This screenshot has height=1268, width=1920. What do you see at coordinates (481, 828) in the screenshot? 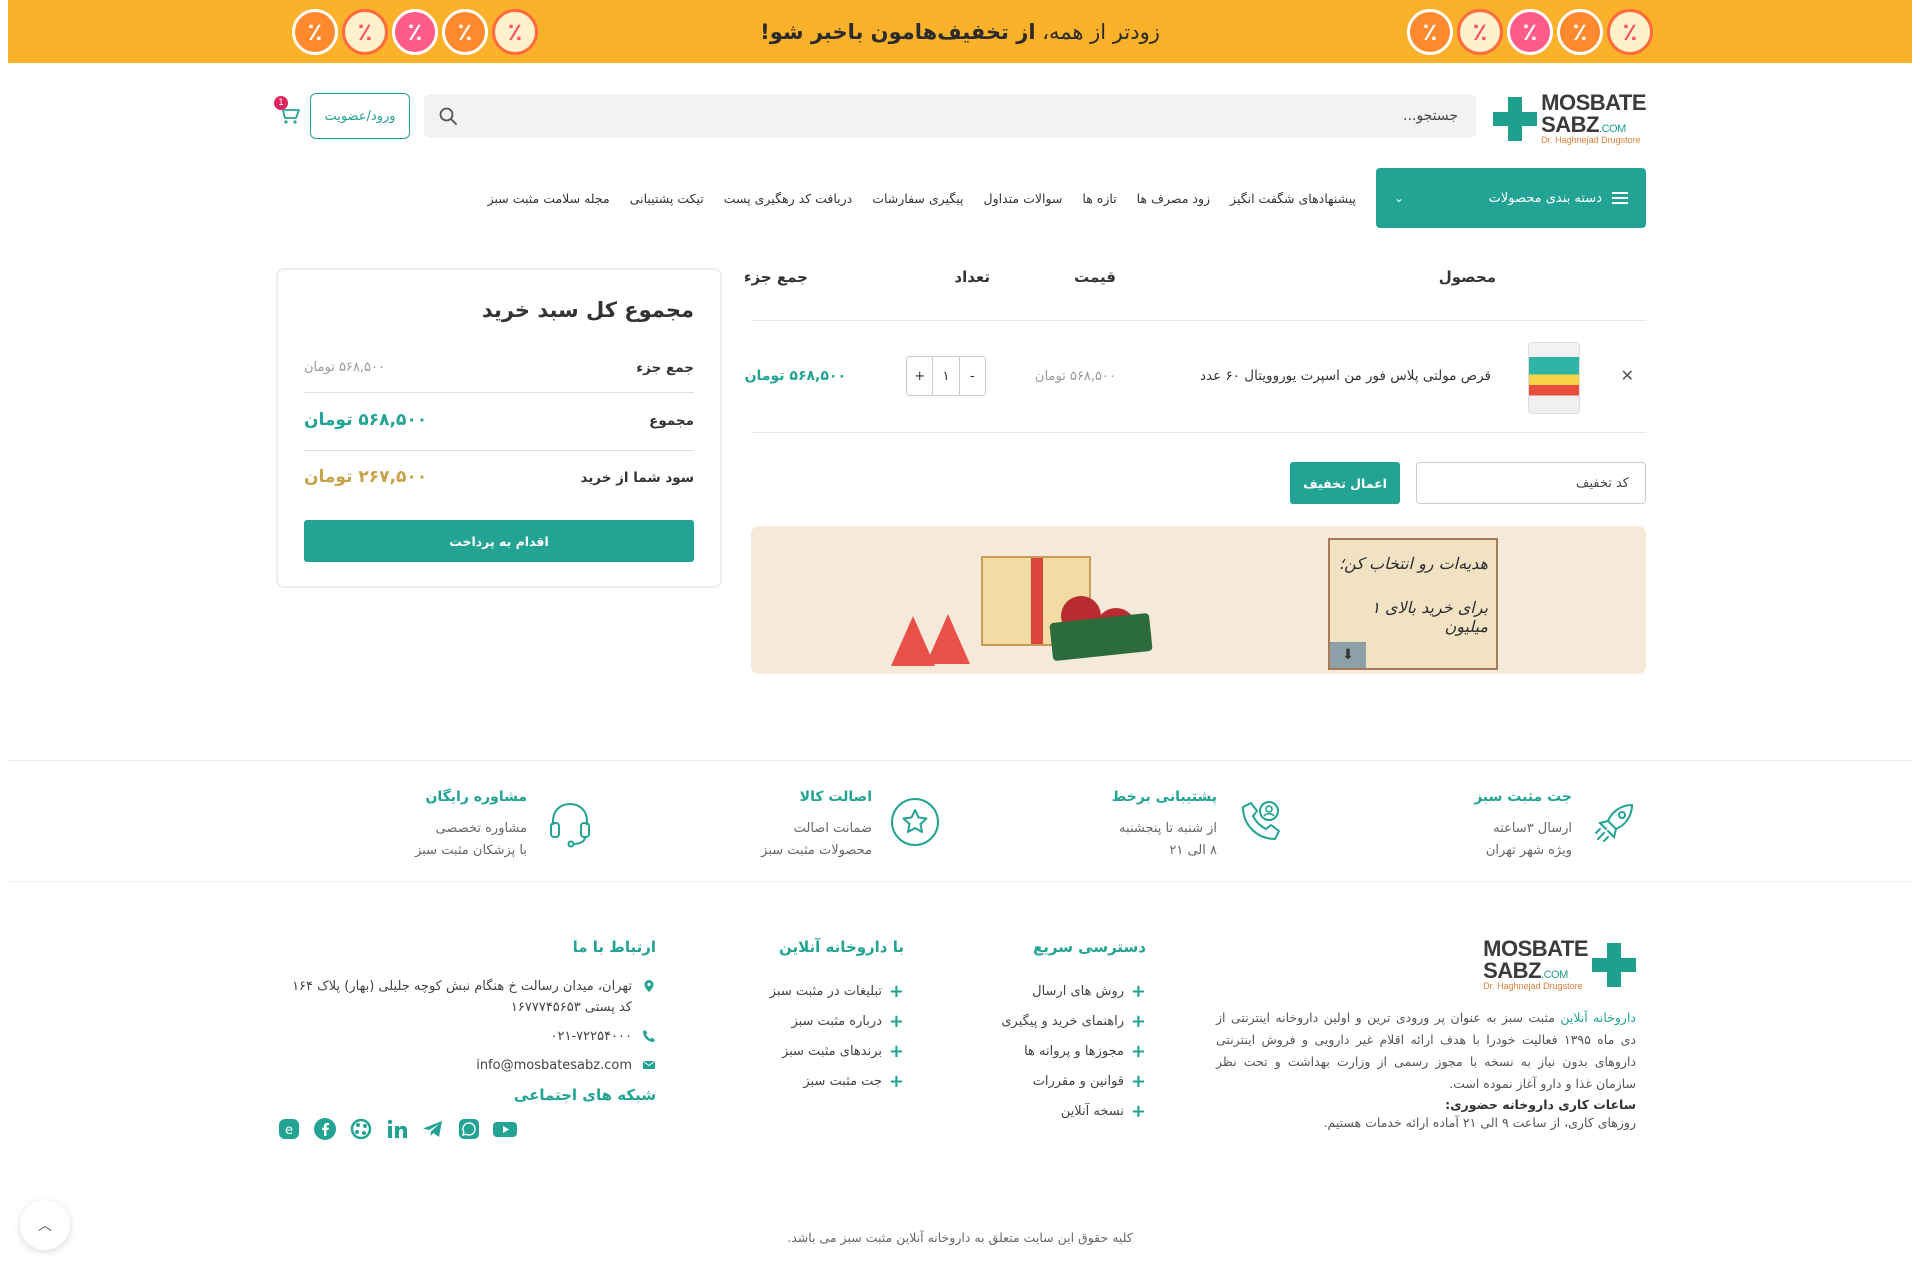
I see `feature-line1: مشاوره تخصصی` at bounding box center [481, 828].